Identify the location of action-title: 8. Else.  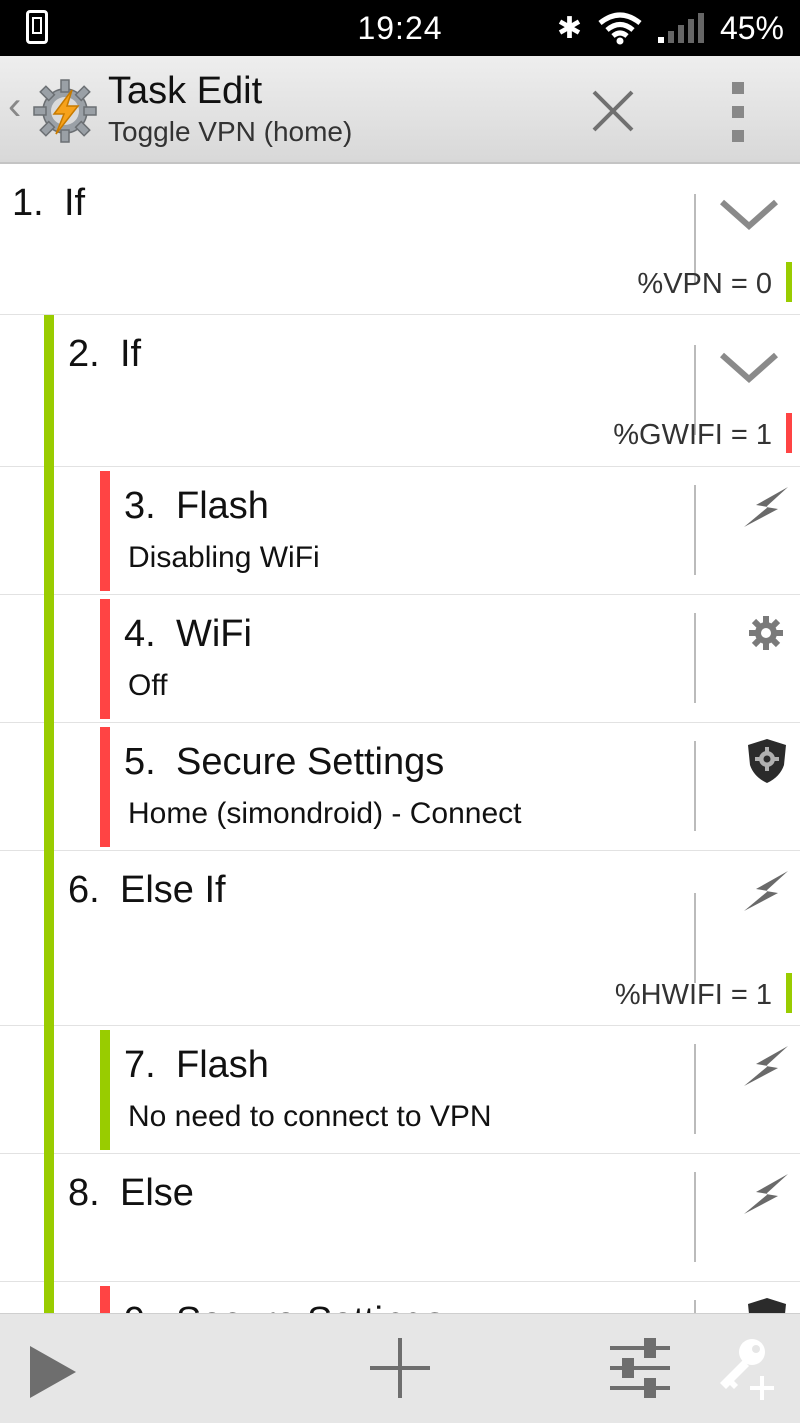
(131, 1193).